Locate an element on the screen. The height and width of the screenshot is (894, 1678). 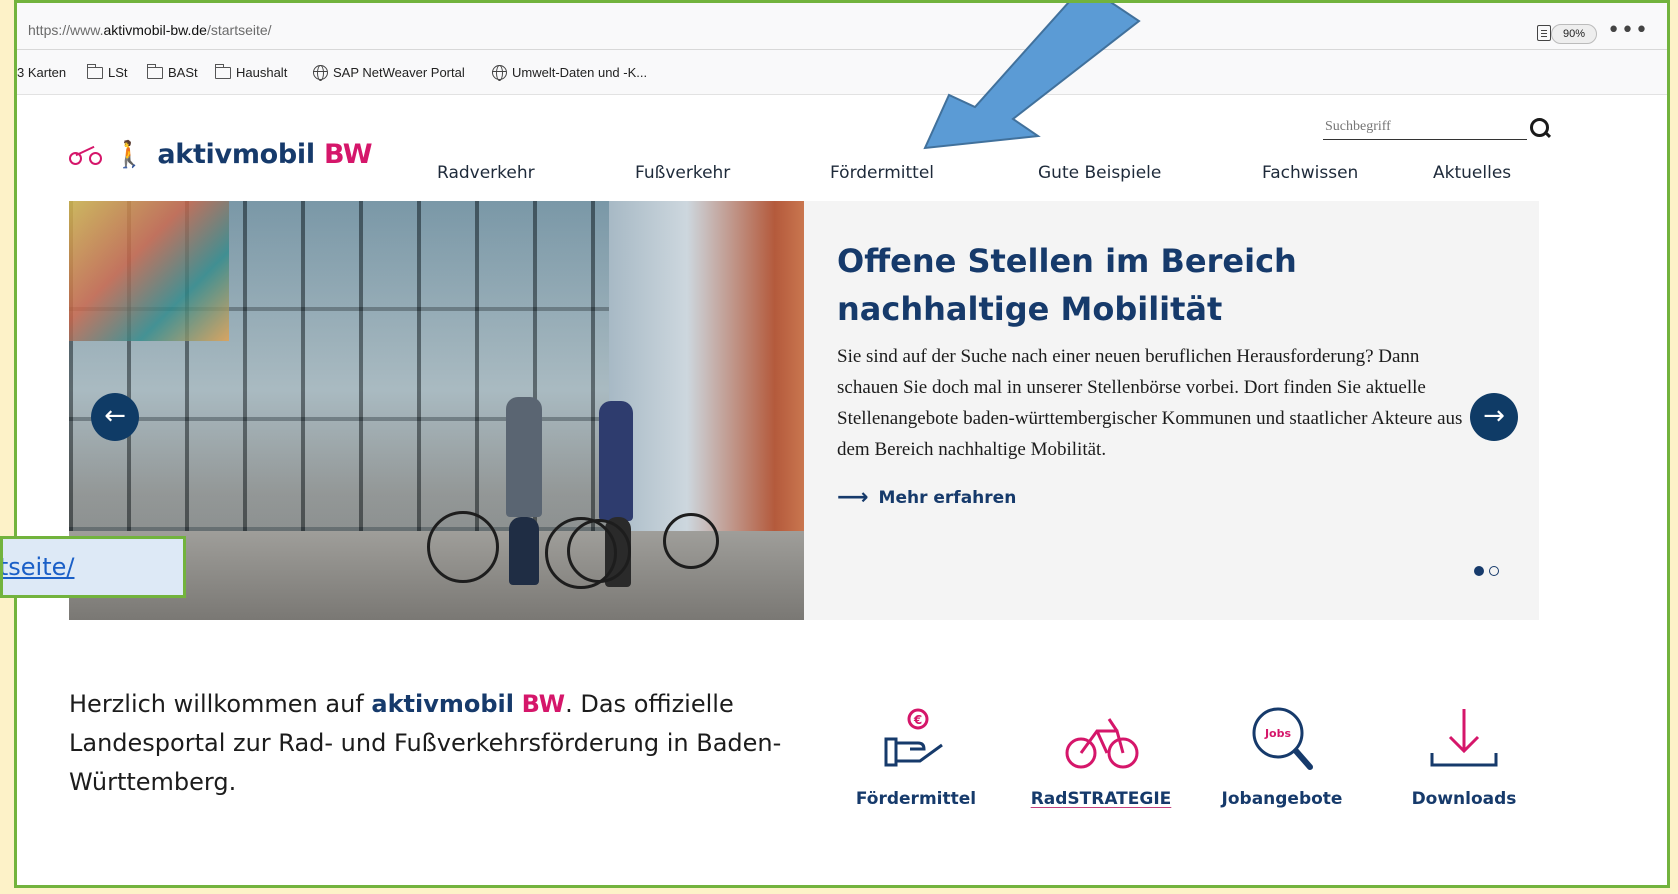
jobs-search-icon: Jobs is located at coordinates (1282, 740).